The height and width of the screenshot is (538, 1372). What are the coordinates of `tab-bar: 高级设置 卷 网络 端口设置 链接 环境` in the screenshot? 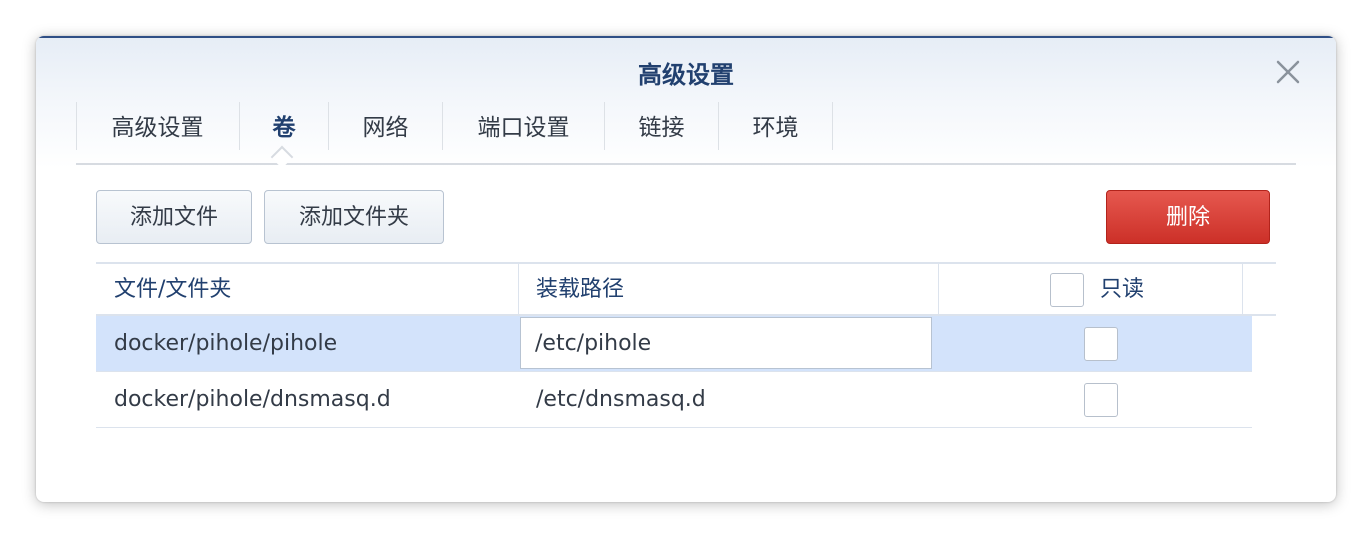 It's located at (686, 133).